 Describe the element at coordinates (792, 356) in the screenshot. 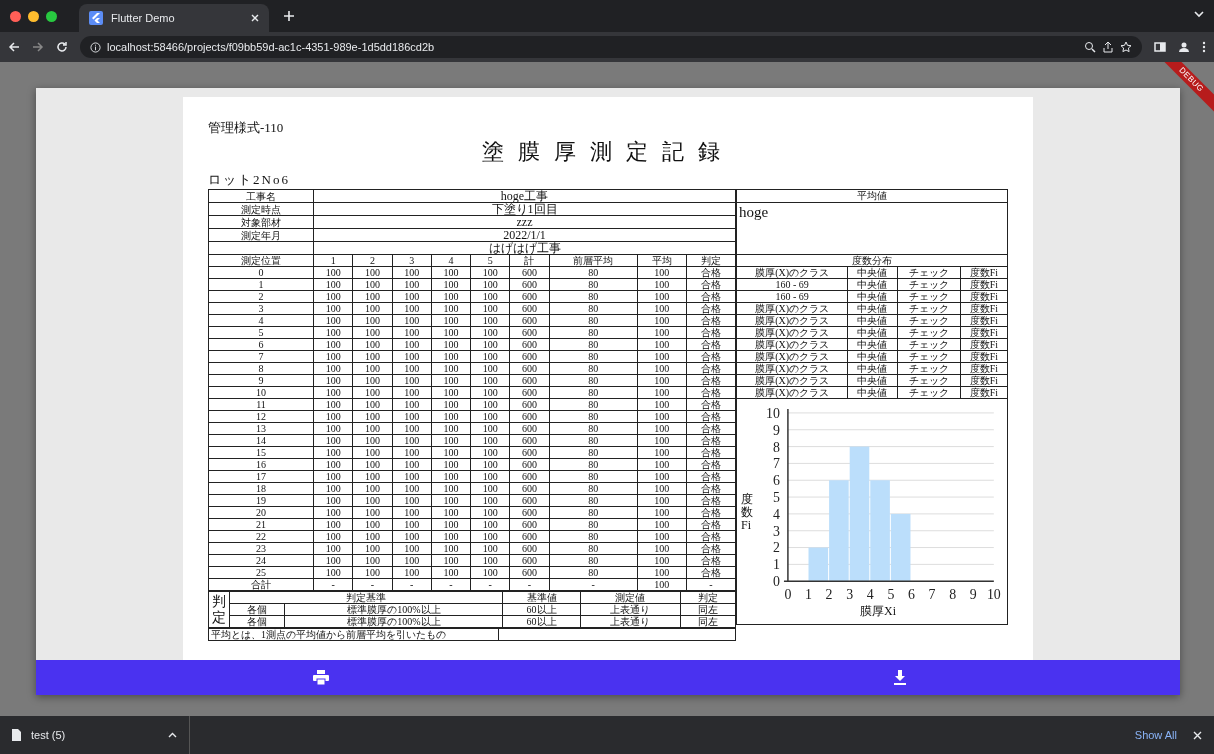

I see `table-cell: 膜厚(X)のクラス` at that location.